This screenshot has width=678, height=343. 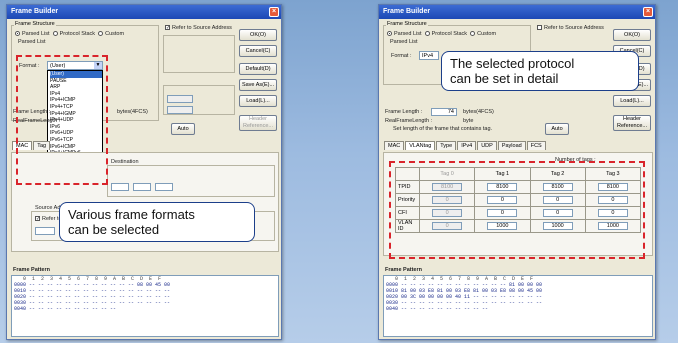 I want to click on tab-ipv4: IPv4, so click(x=467, y=145).